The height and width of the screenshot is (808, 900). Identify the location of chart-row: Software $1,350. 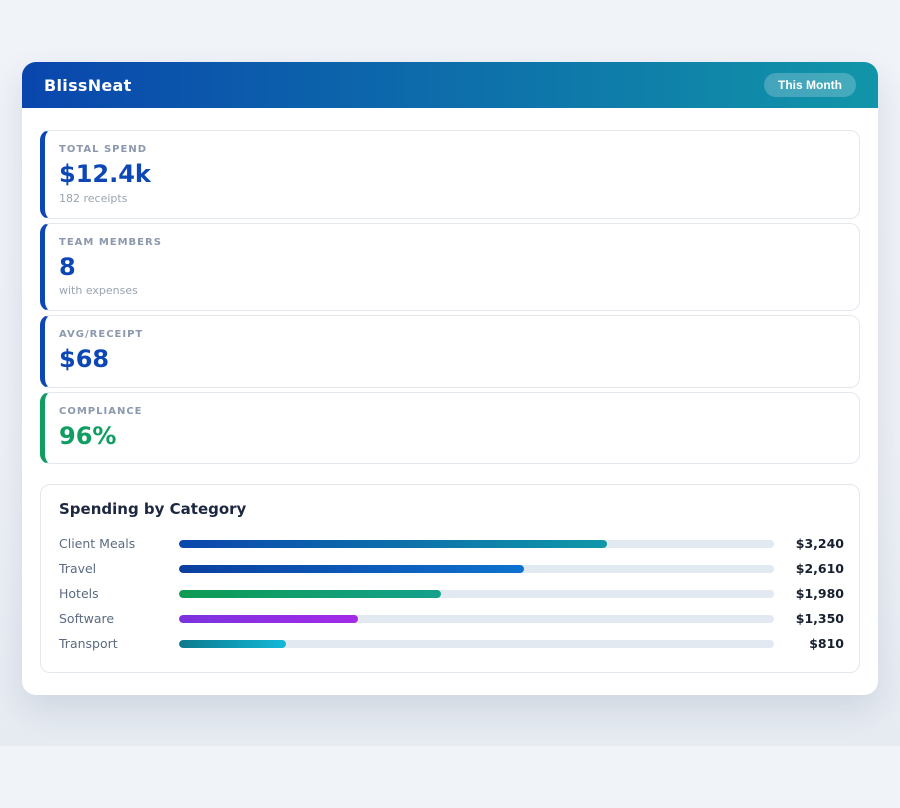
(451, 618).